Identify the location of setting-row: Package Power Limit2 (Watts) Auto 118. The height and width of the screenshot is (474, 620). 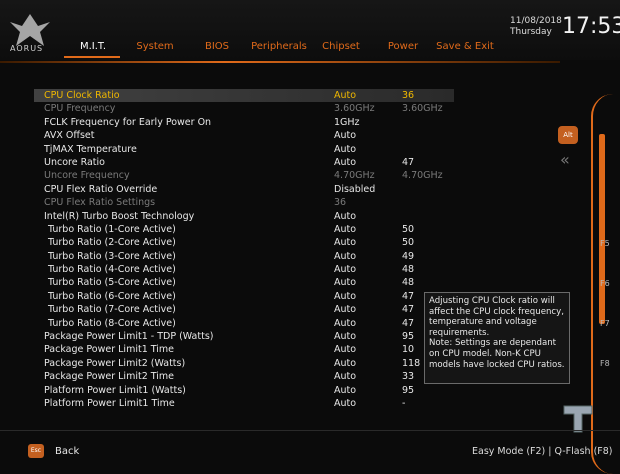
(244, 363).